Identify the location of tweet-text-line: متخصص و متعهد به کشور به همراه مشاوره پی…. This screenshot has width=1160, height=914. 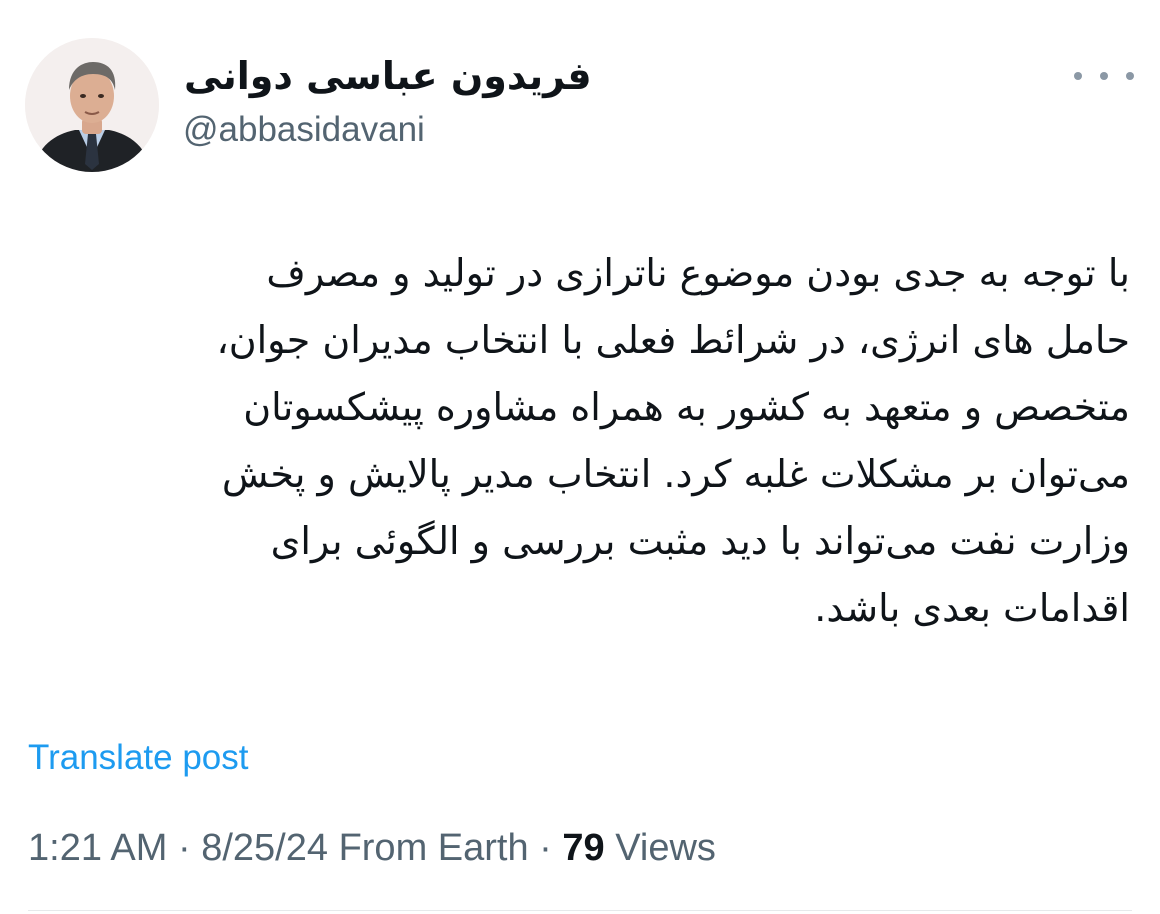
(686, 407).